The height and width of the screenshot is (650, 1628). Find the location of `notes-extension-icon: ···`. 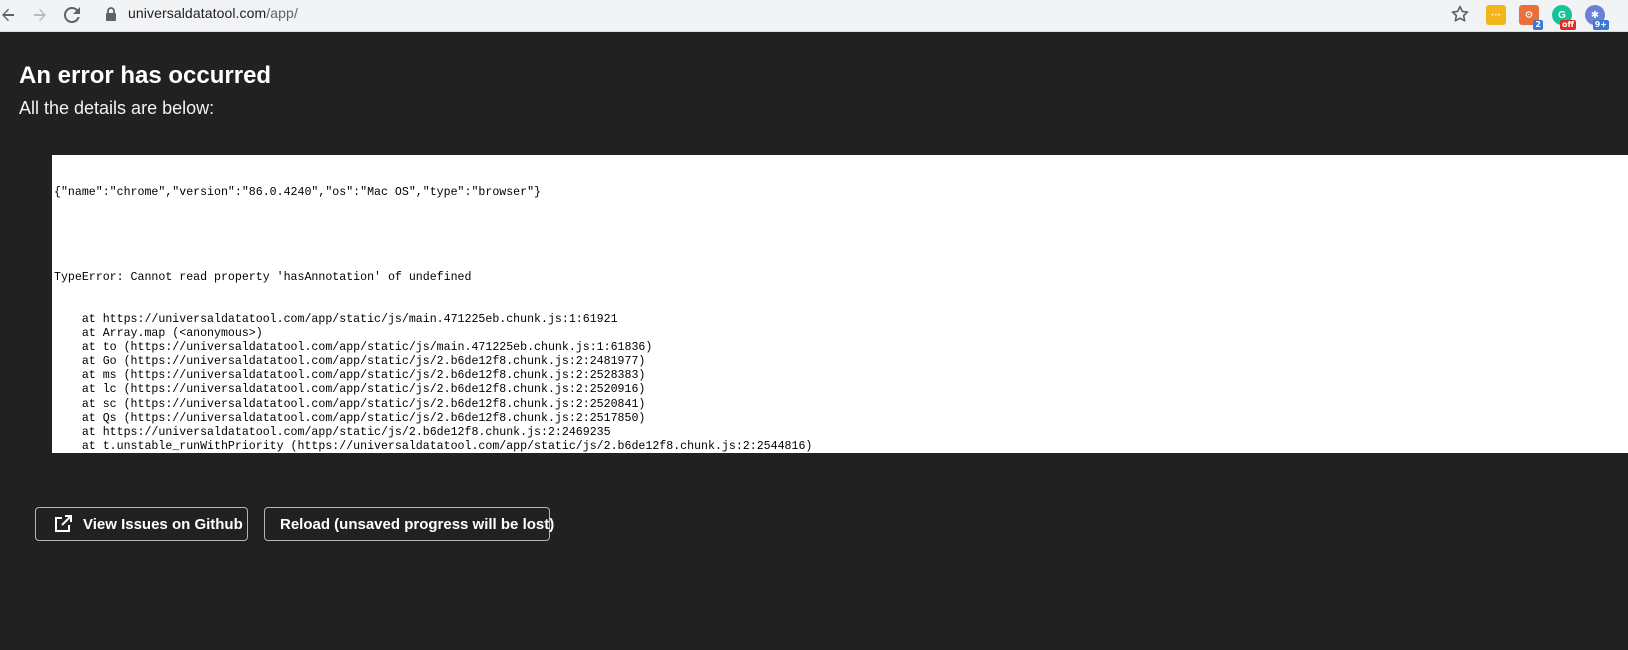

notes-extension-icon: ··· is located at coordinates (1496, 15).